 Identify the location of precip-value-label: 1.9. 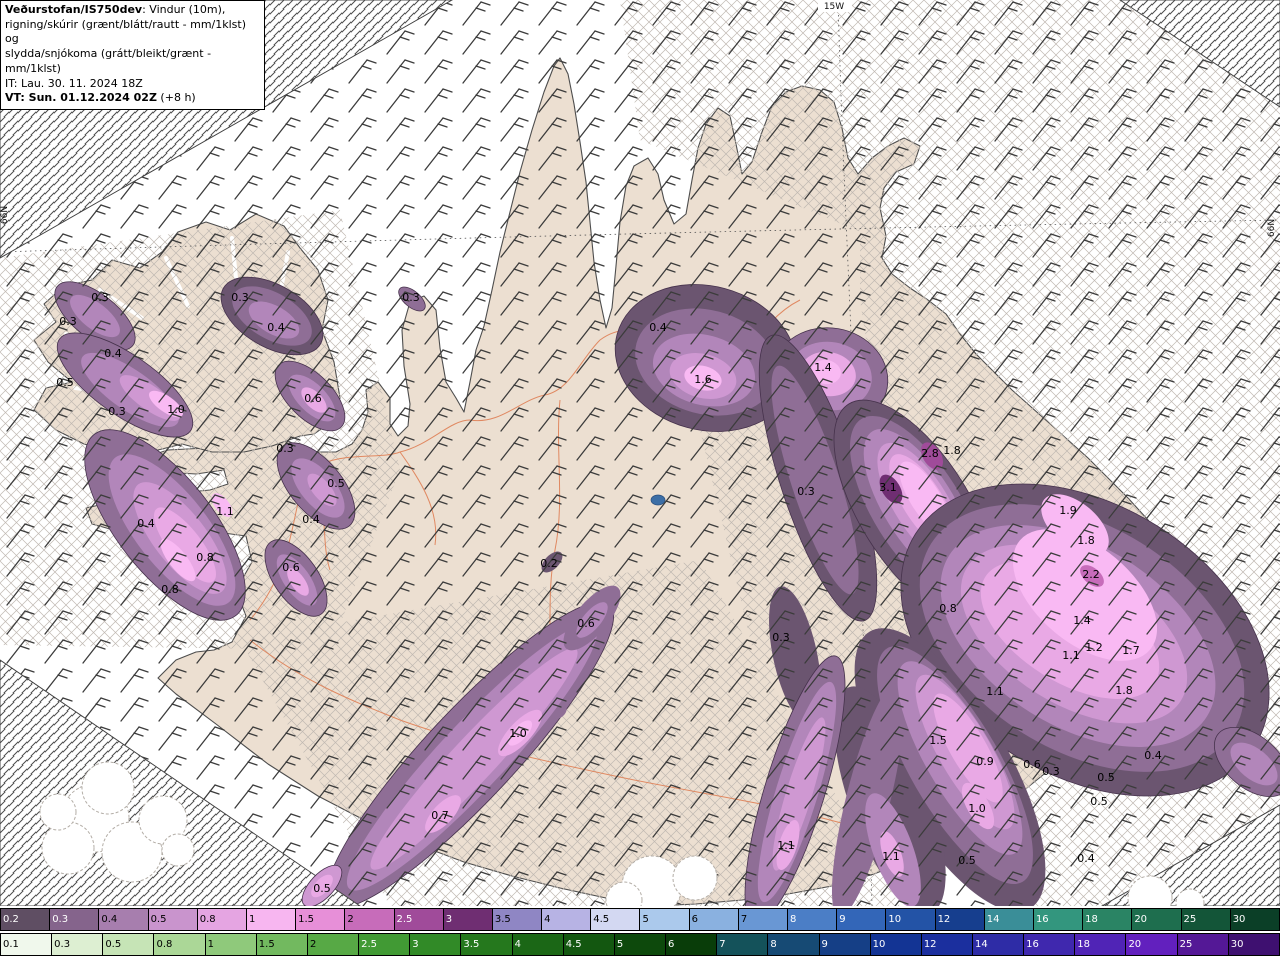
(1068, 510).